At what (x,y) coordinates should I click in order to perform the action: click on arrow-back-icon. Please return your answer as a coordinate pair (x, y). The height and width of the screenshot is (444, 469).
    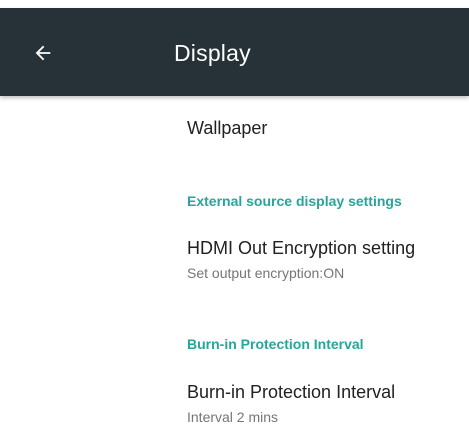
    Looking at the image, I should click on (43, 53).